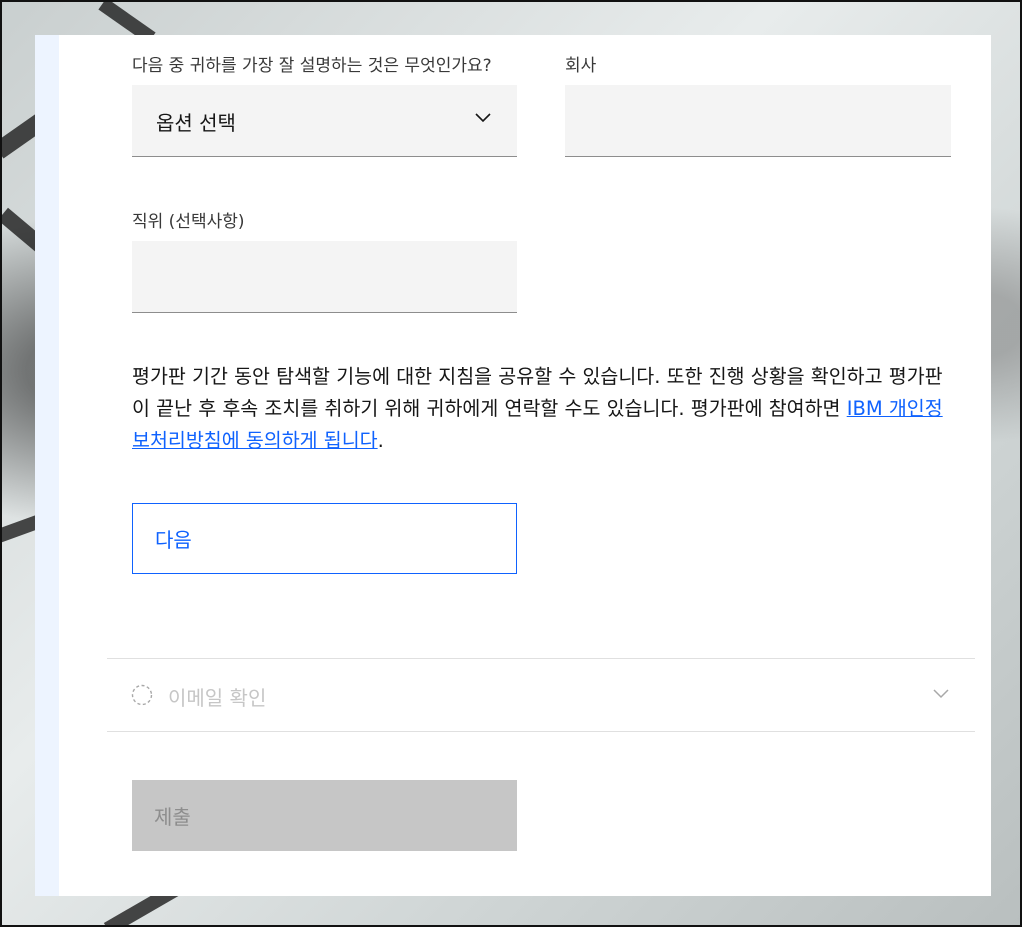 The image size is (1022, 927). What do you see at coordinates (758, 121) in the screenshot?
I see `company-input` at bounding box center [758, 121].